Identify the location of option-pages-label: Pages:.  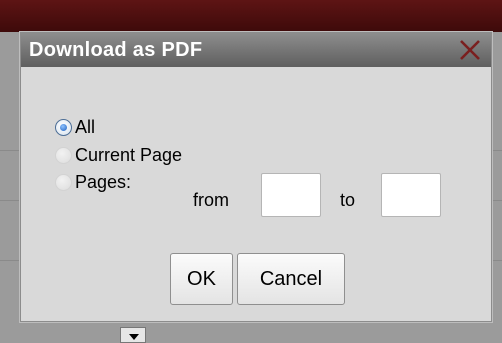
(103, 182).